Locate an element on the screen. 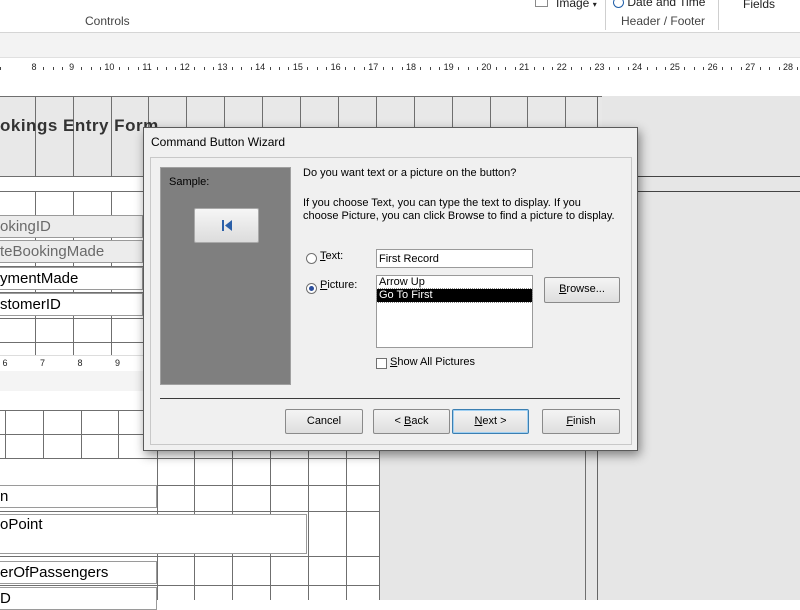 The width and height of the screenshot is (800, 610). cancel-button: Cancel is located at coordinates (324, 421).